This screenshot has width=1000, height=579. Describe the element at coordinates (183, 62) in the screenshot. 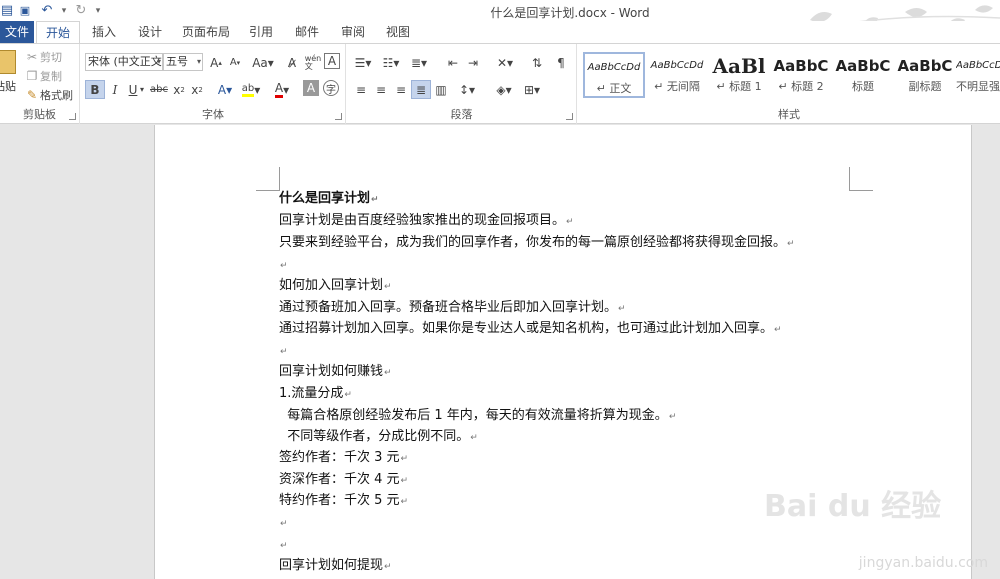

I see `font-size-combo: 五号 ▾` at that location.